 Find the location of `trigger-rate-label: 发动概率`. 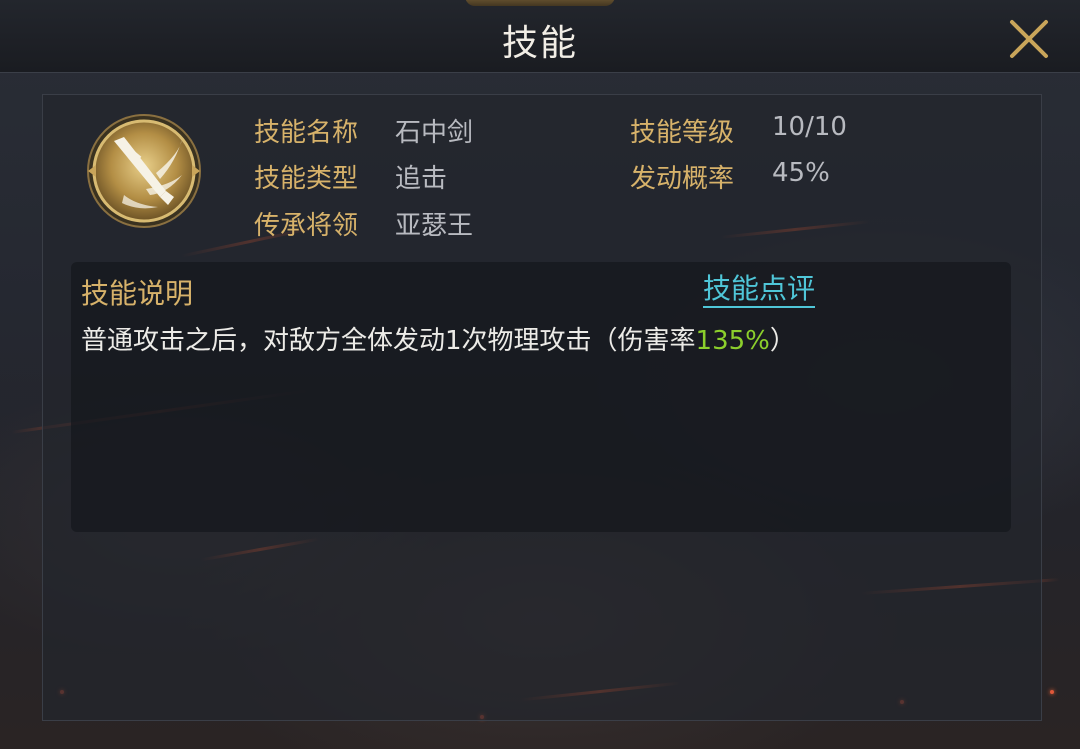

trigger-rate-label: 发动概率 is located at coordinates (682, 179).